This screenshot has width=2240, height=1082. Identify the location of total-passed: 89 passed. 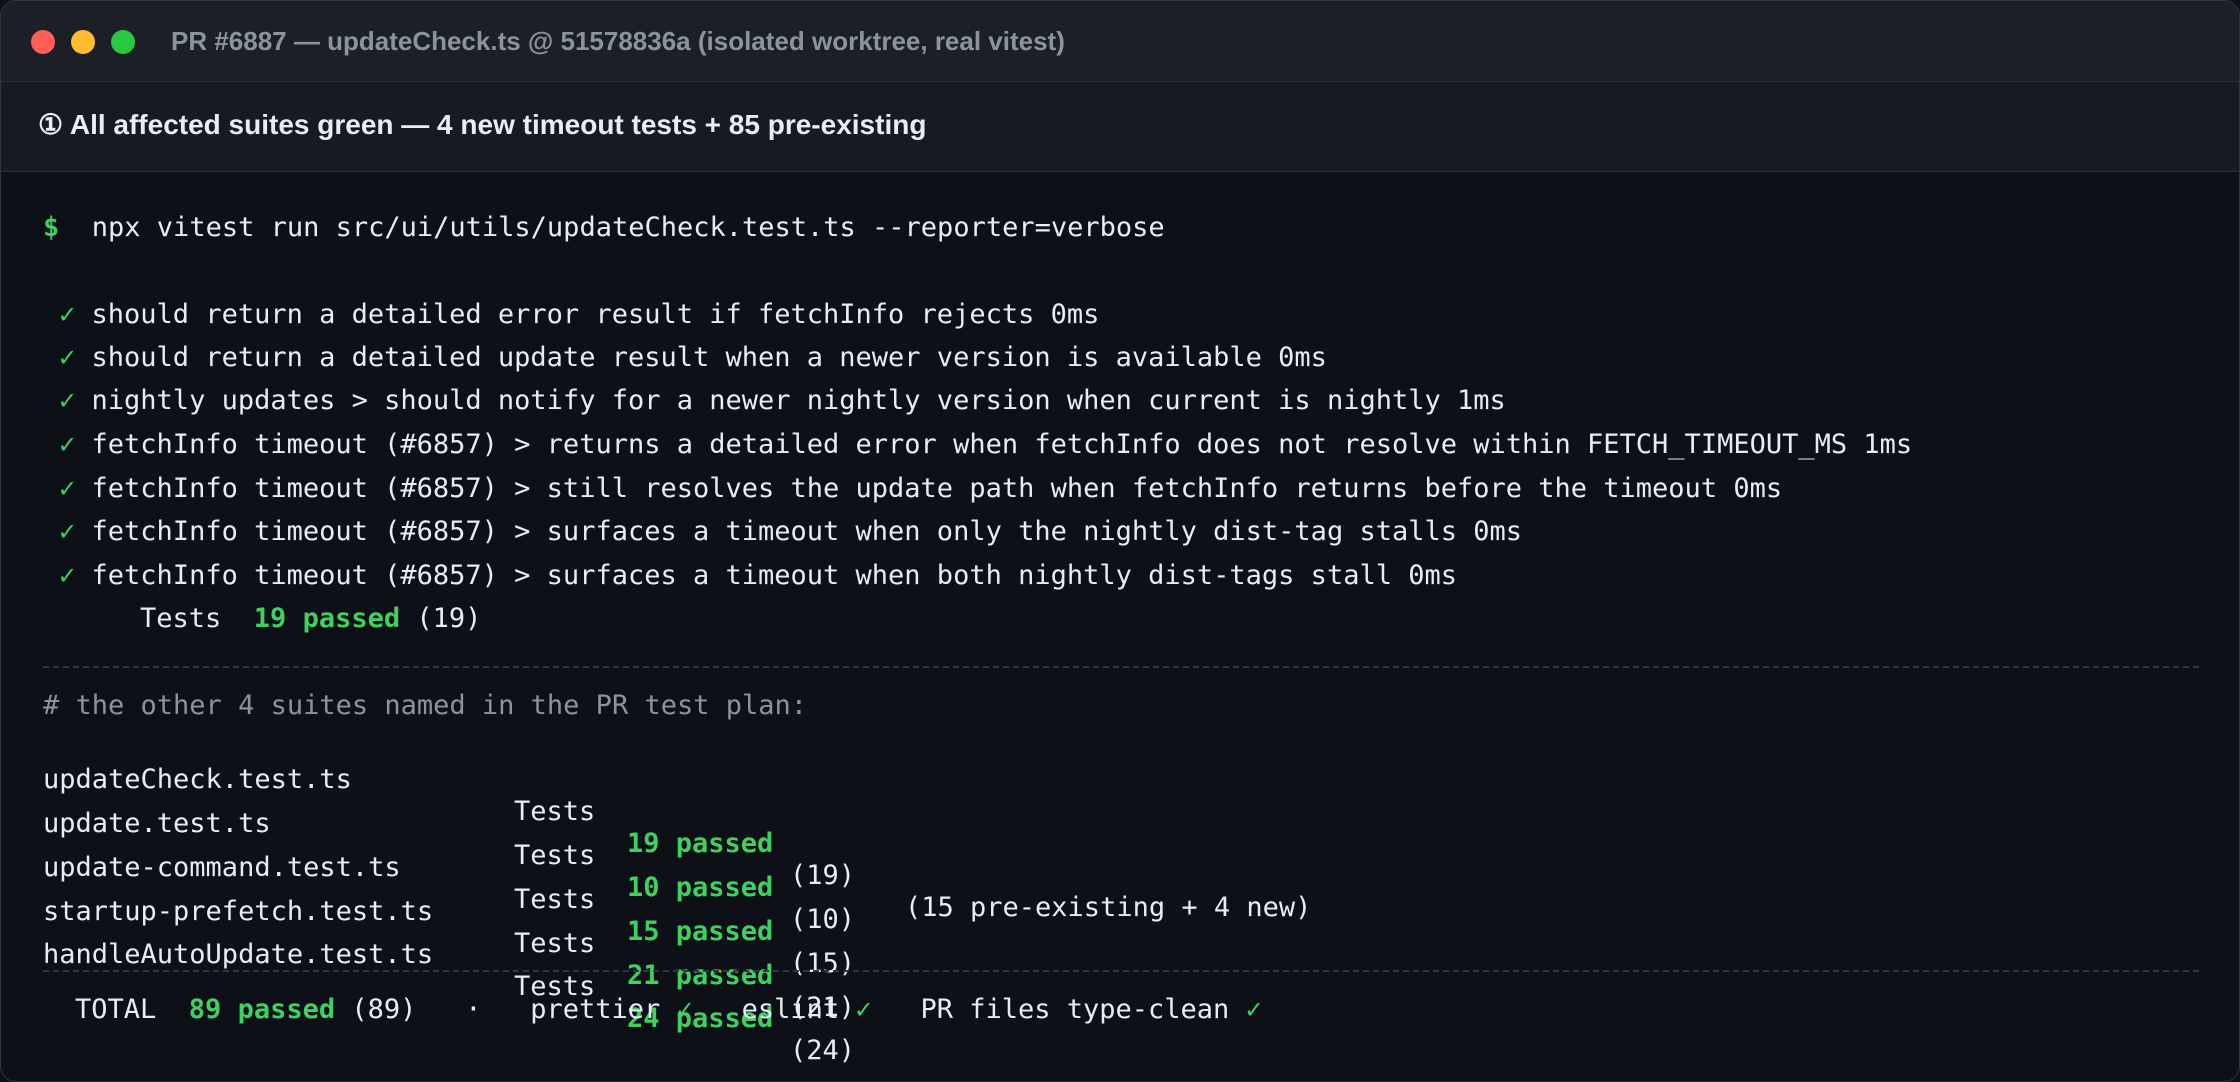
(262, 1009).